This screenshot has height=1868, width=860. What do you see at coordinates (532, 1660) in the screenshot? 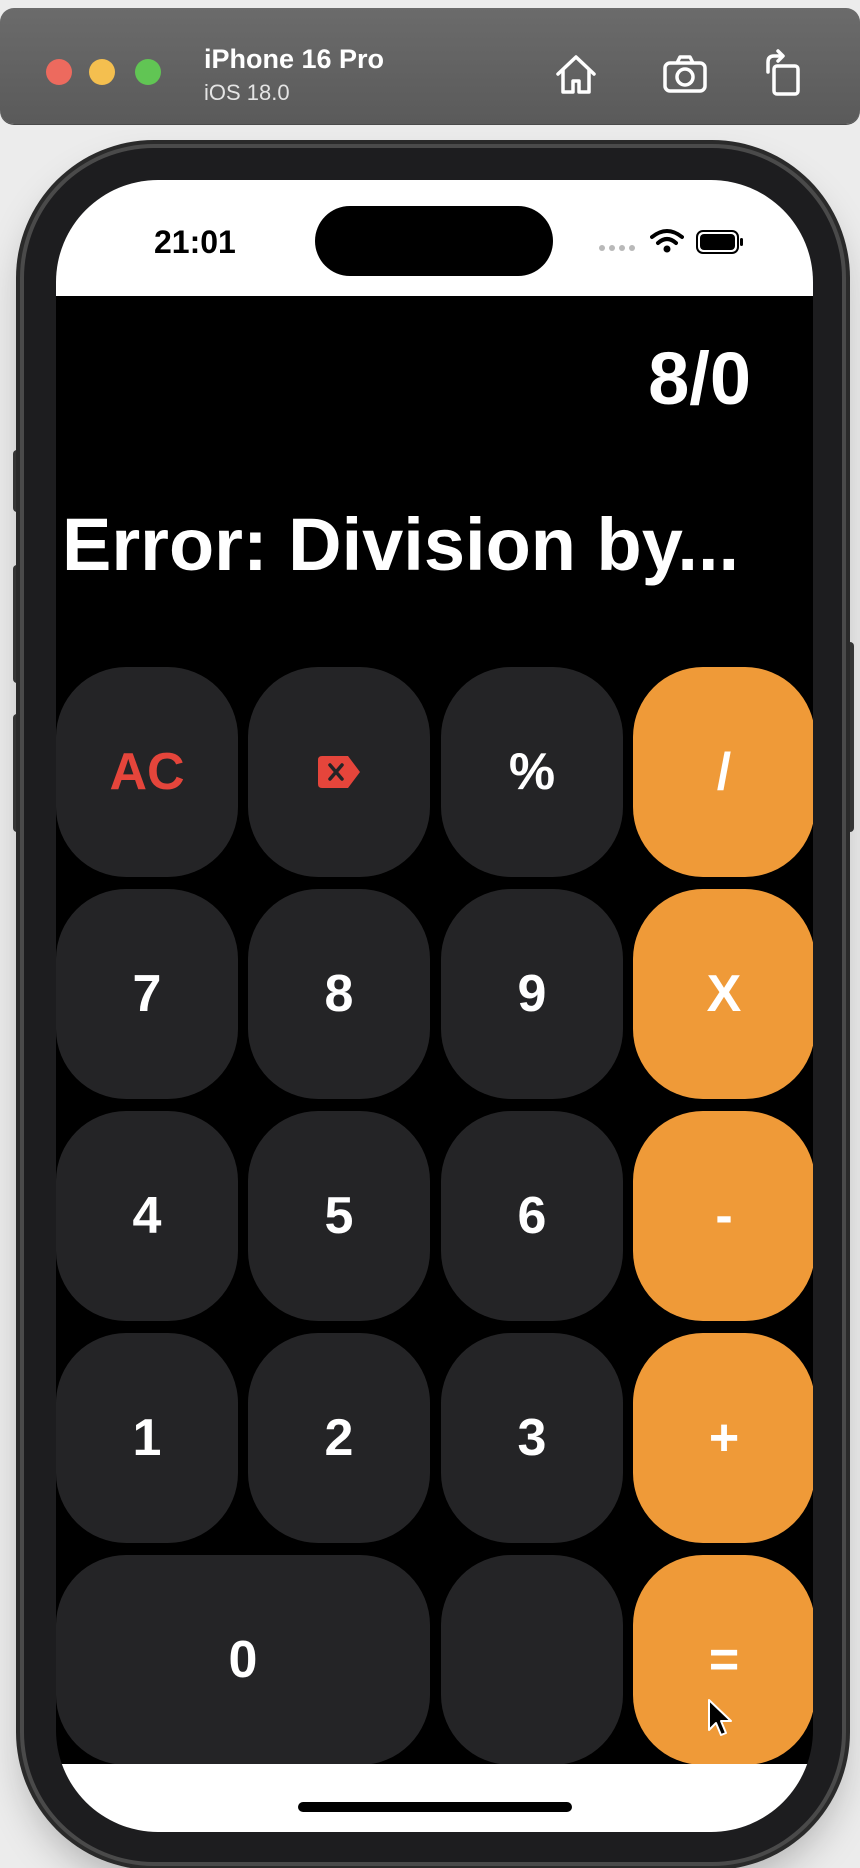
I see `decimal-button` at bounding box center [532, 1660].